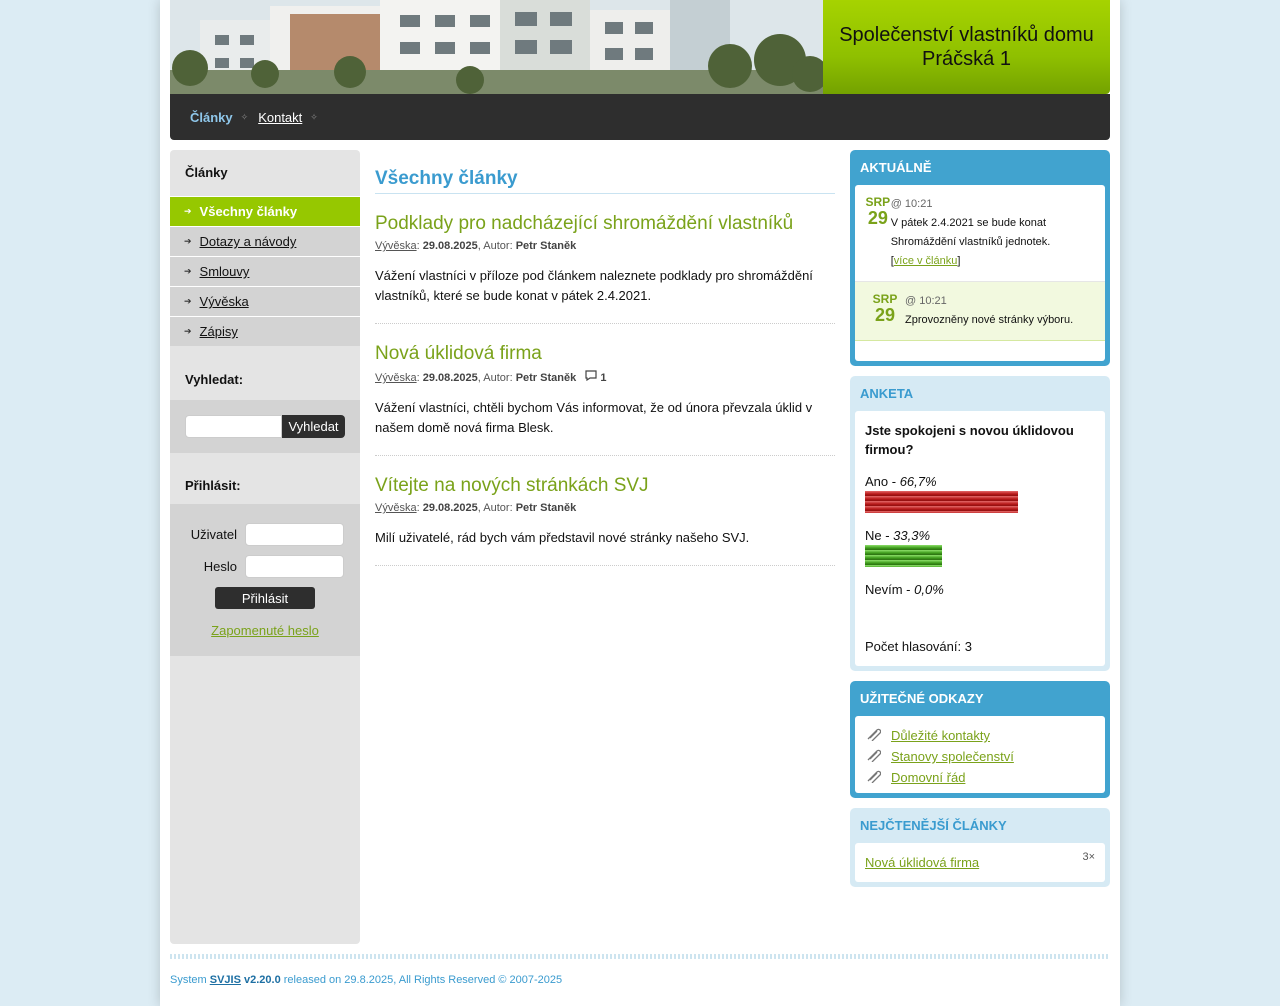 Image resolution: width=1280 pixels, height=1006 pixels. Describe the element at coordinates (966, 59) in the screenshot. I see `site-title-line2: Práčská 1` at that location.